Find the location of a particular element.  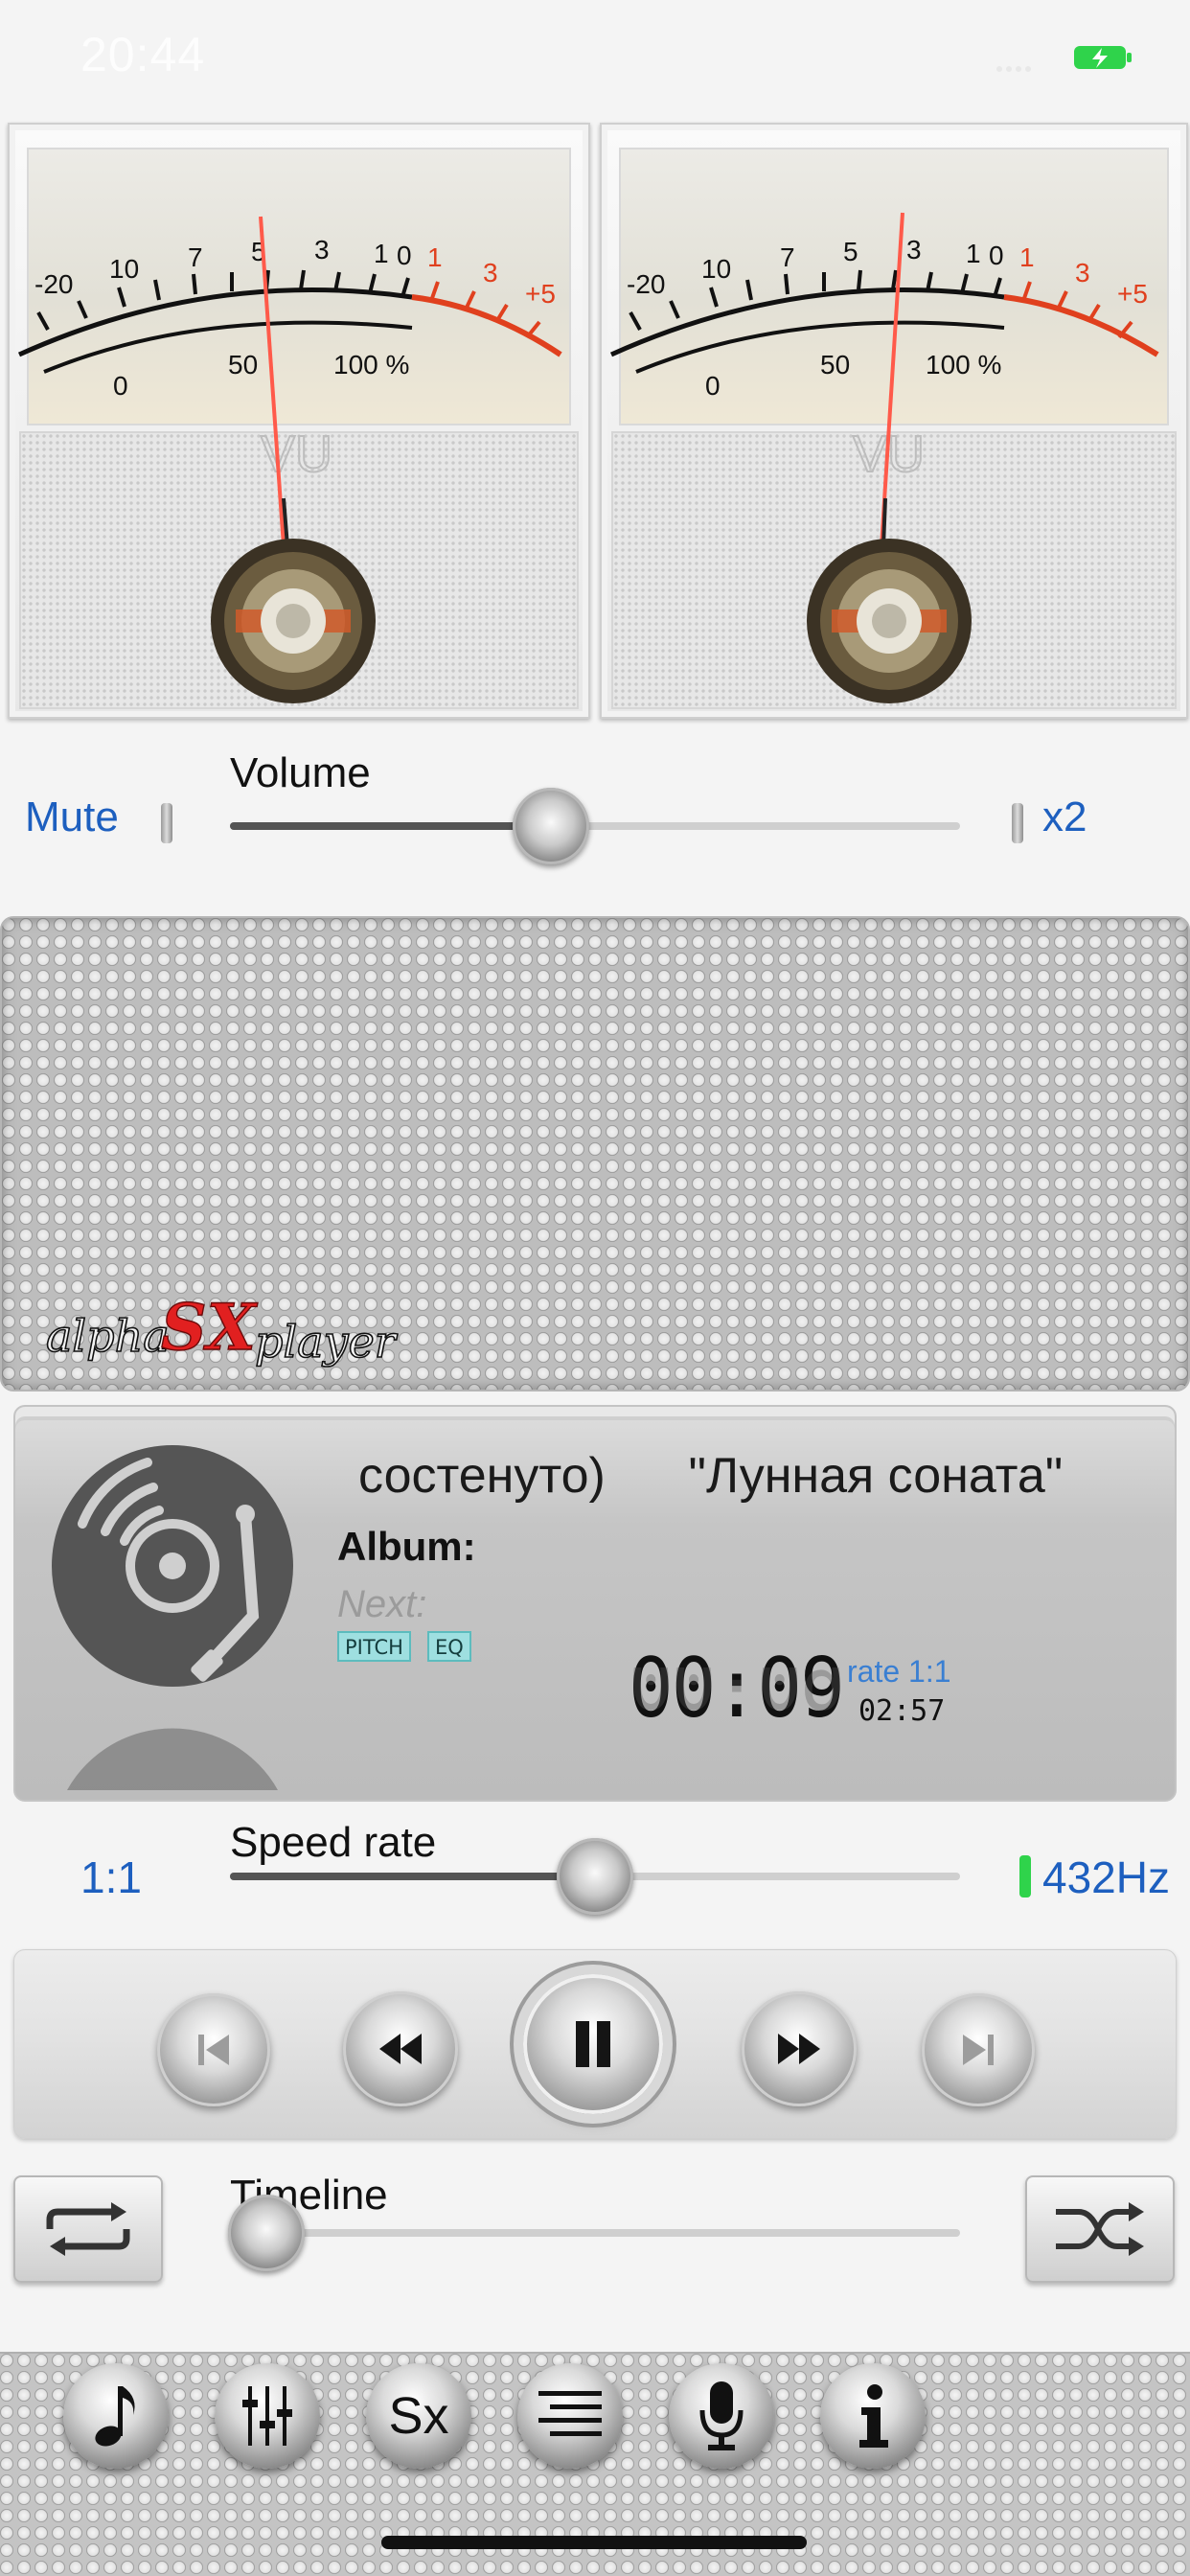

skip-previous-button is located at coordinates (214, 2049).